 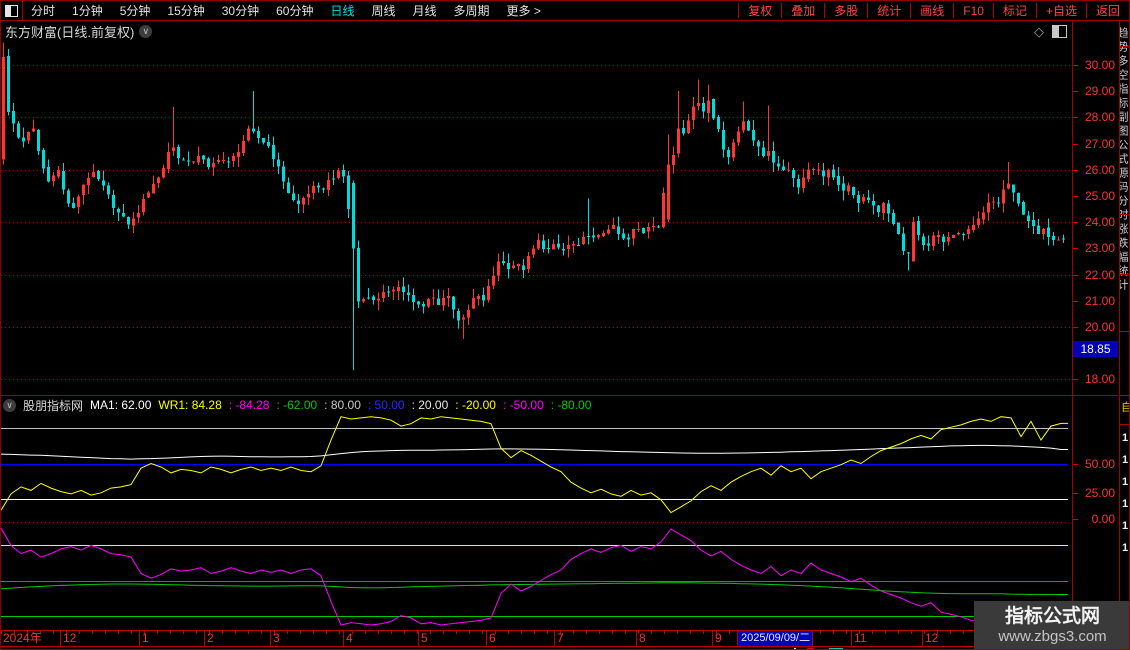 What do you see at coordinates (523, 405) in the screenshot?
I see `indicator-value-segment: : -50.00` at bounding box center [523, 405].